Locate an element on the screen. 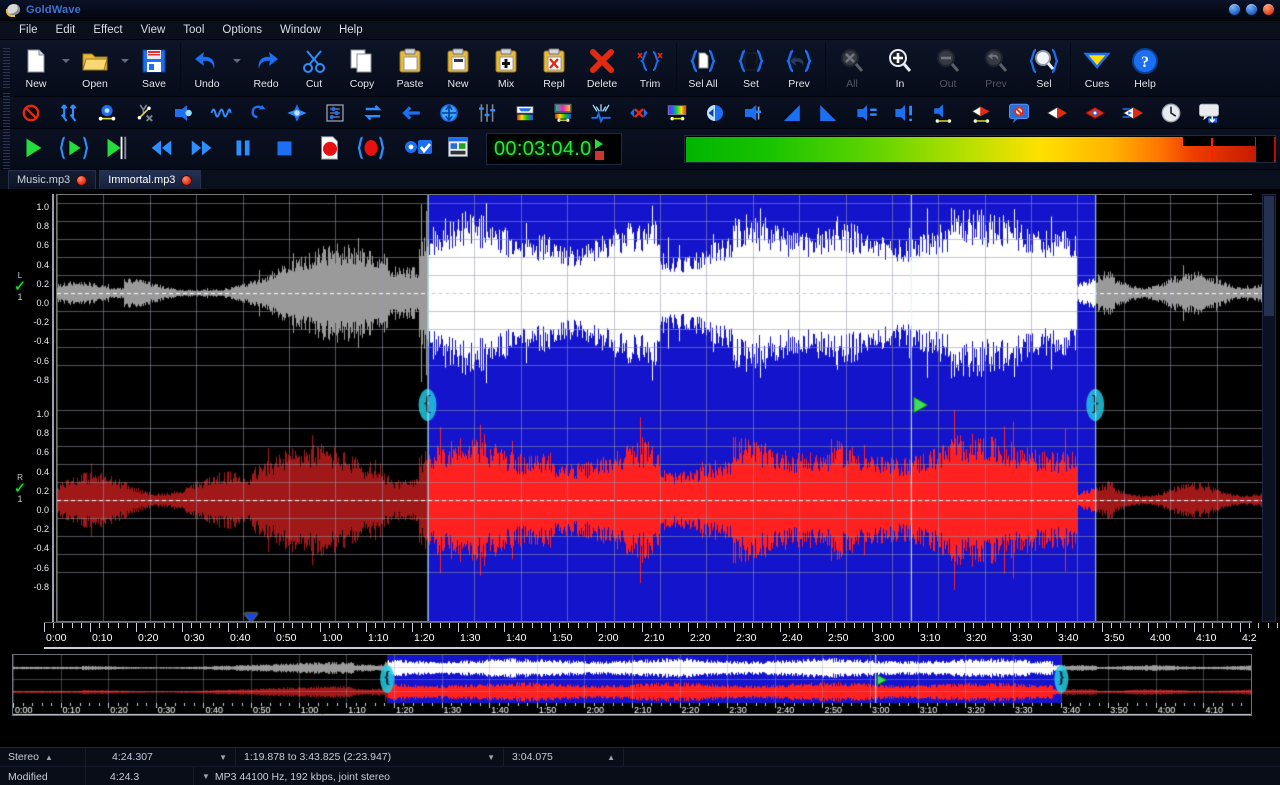 Image resolution: width=1280 pixels, height=785 pixels. transport-play-all is located at coordinates (32, 149).